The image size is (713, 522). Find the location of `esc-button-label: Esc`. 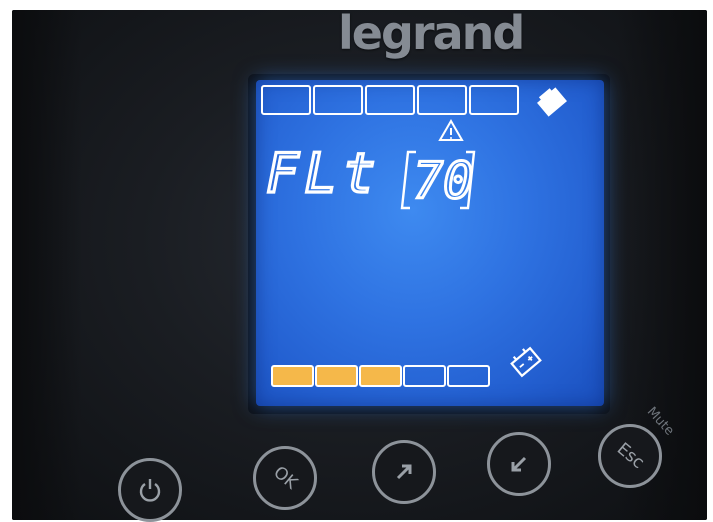

esc-button-label: Esc is located at coordinates (630, 456).